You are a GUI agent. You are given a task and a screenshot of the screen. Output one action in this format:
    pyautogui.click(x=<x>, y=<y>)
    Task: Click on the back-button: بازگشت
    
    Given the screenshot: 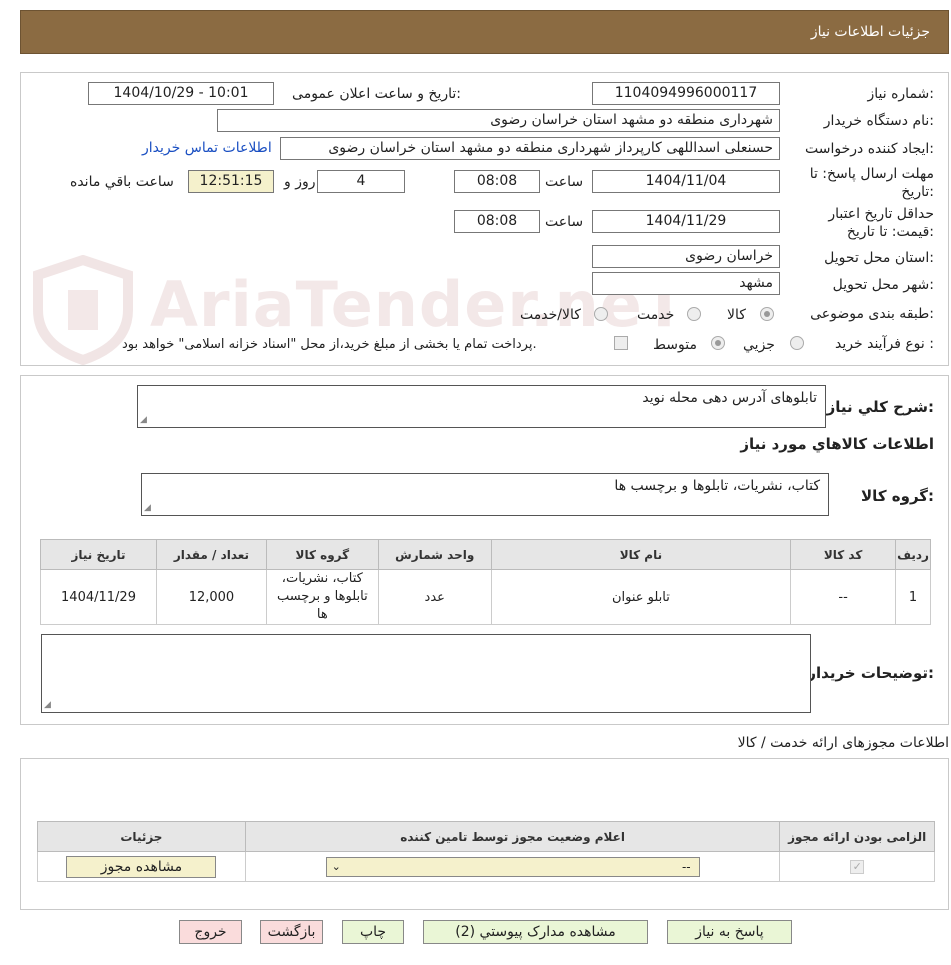 What is the action you would take?
    pyautogui.click(x=291, y=932)
    